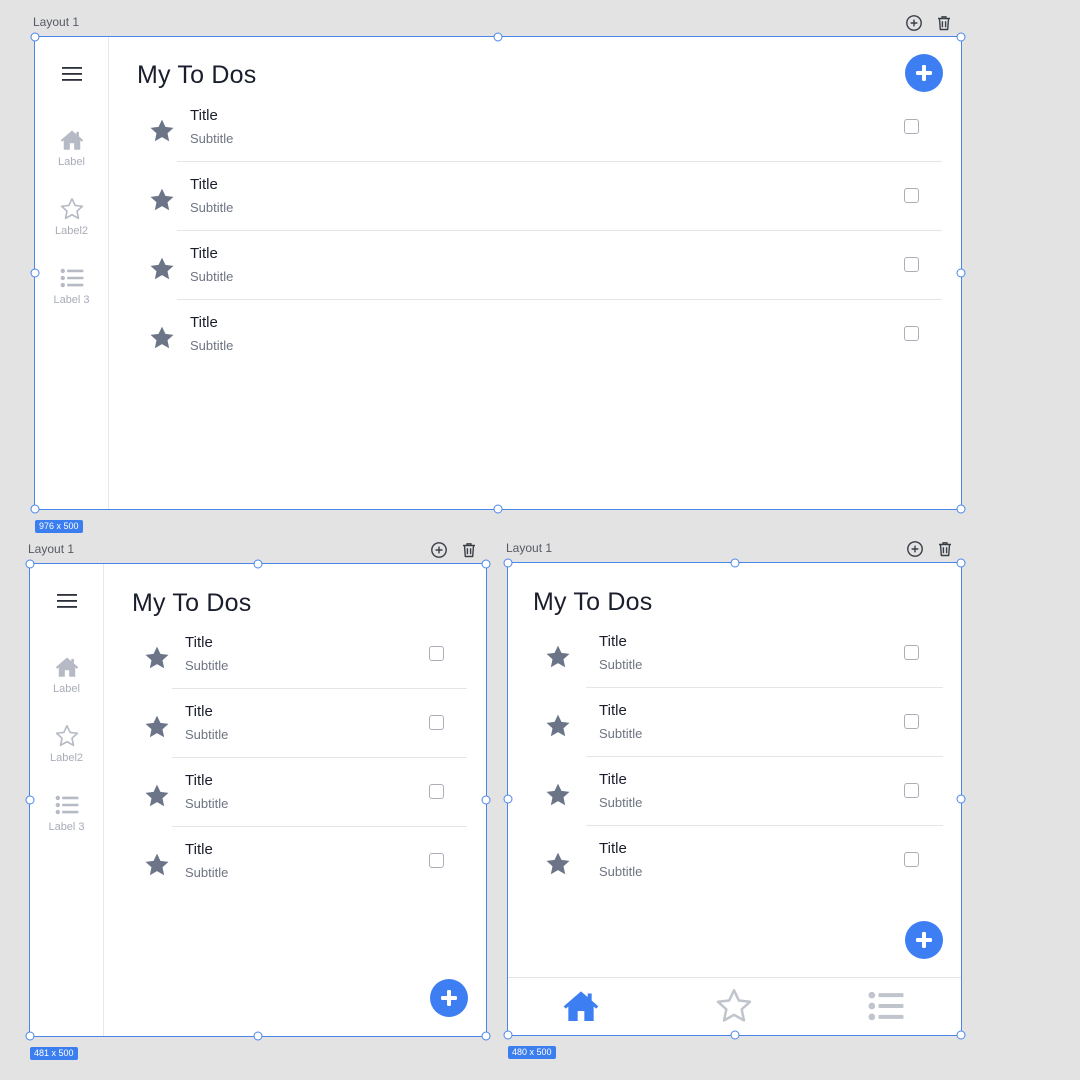 This screenshot has height=1080, width=1080. Describe the element at coordinates (51, 549) in the screenshot. I see `frame-label: Layout 1` at that location.